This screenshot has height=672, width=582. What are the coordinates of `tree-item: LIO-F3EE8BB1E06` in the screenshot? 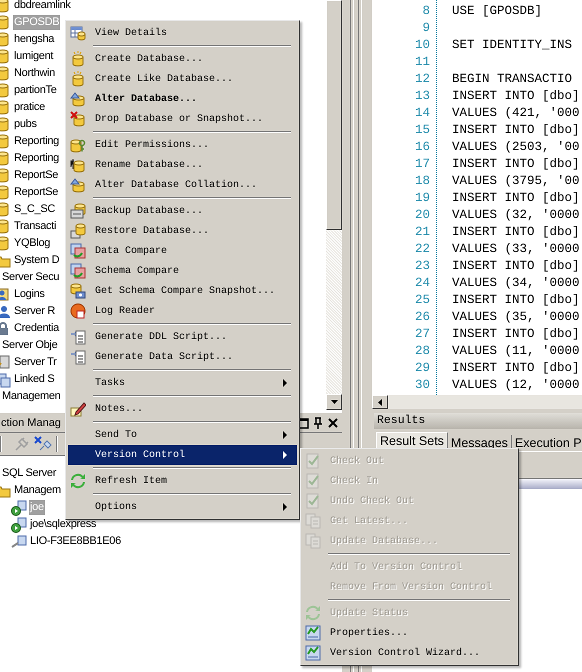 It's located at (75, 541).